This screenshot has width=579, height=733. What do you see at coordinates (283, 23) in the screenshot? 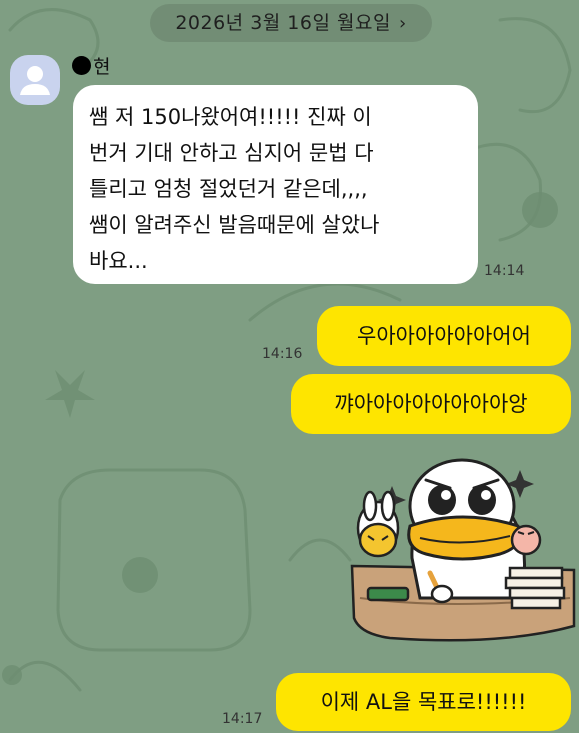
I see `date-header-label: 2026년 3월 16일 월요일` at bounding box center [283, 23].